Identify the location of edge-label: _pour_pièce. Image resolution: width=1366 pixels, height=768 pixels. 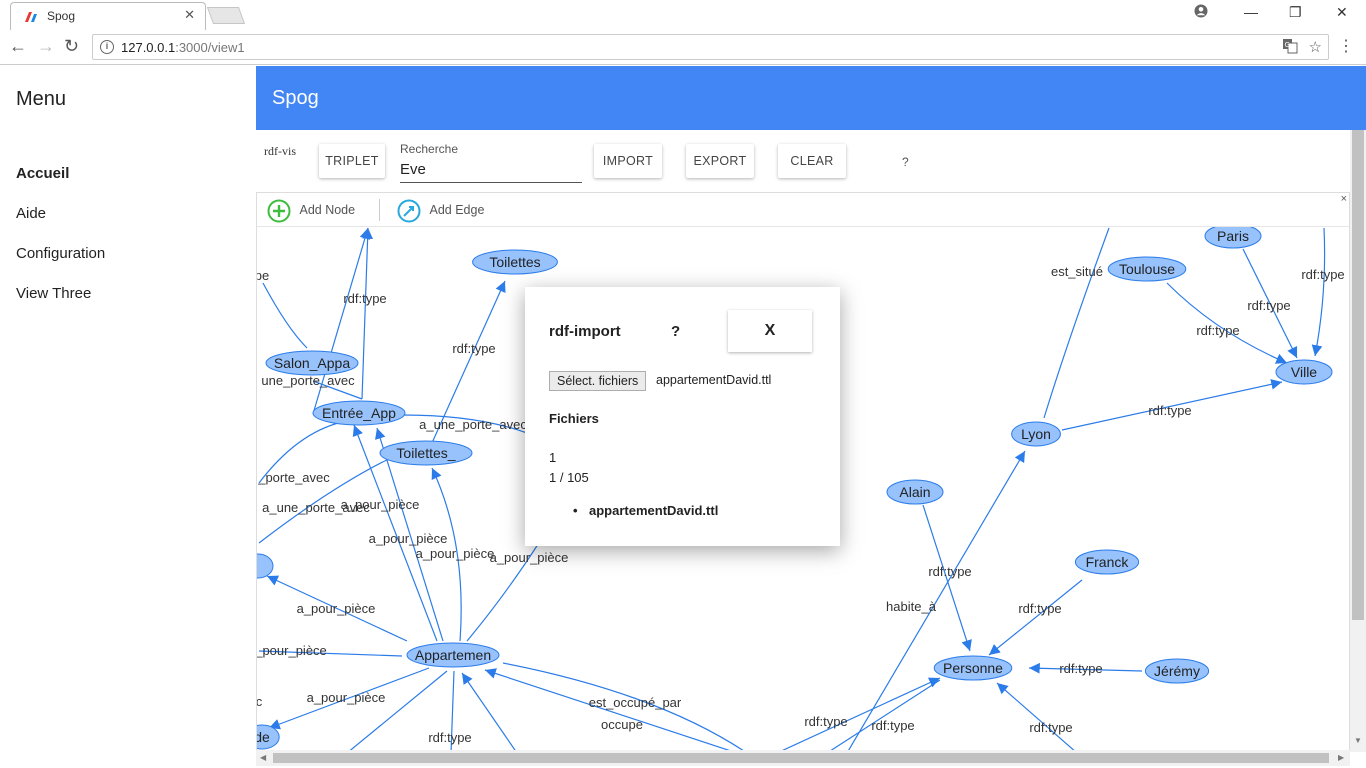
(292, 650).